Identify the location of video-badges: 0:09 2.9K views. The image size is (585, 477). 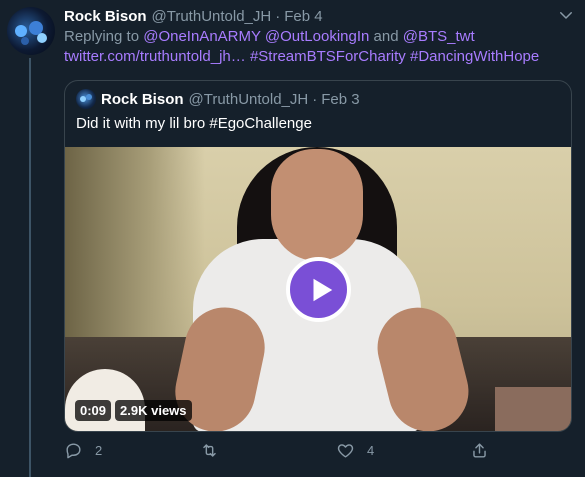
(133, 410).